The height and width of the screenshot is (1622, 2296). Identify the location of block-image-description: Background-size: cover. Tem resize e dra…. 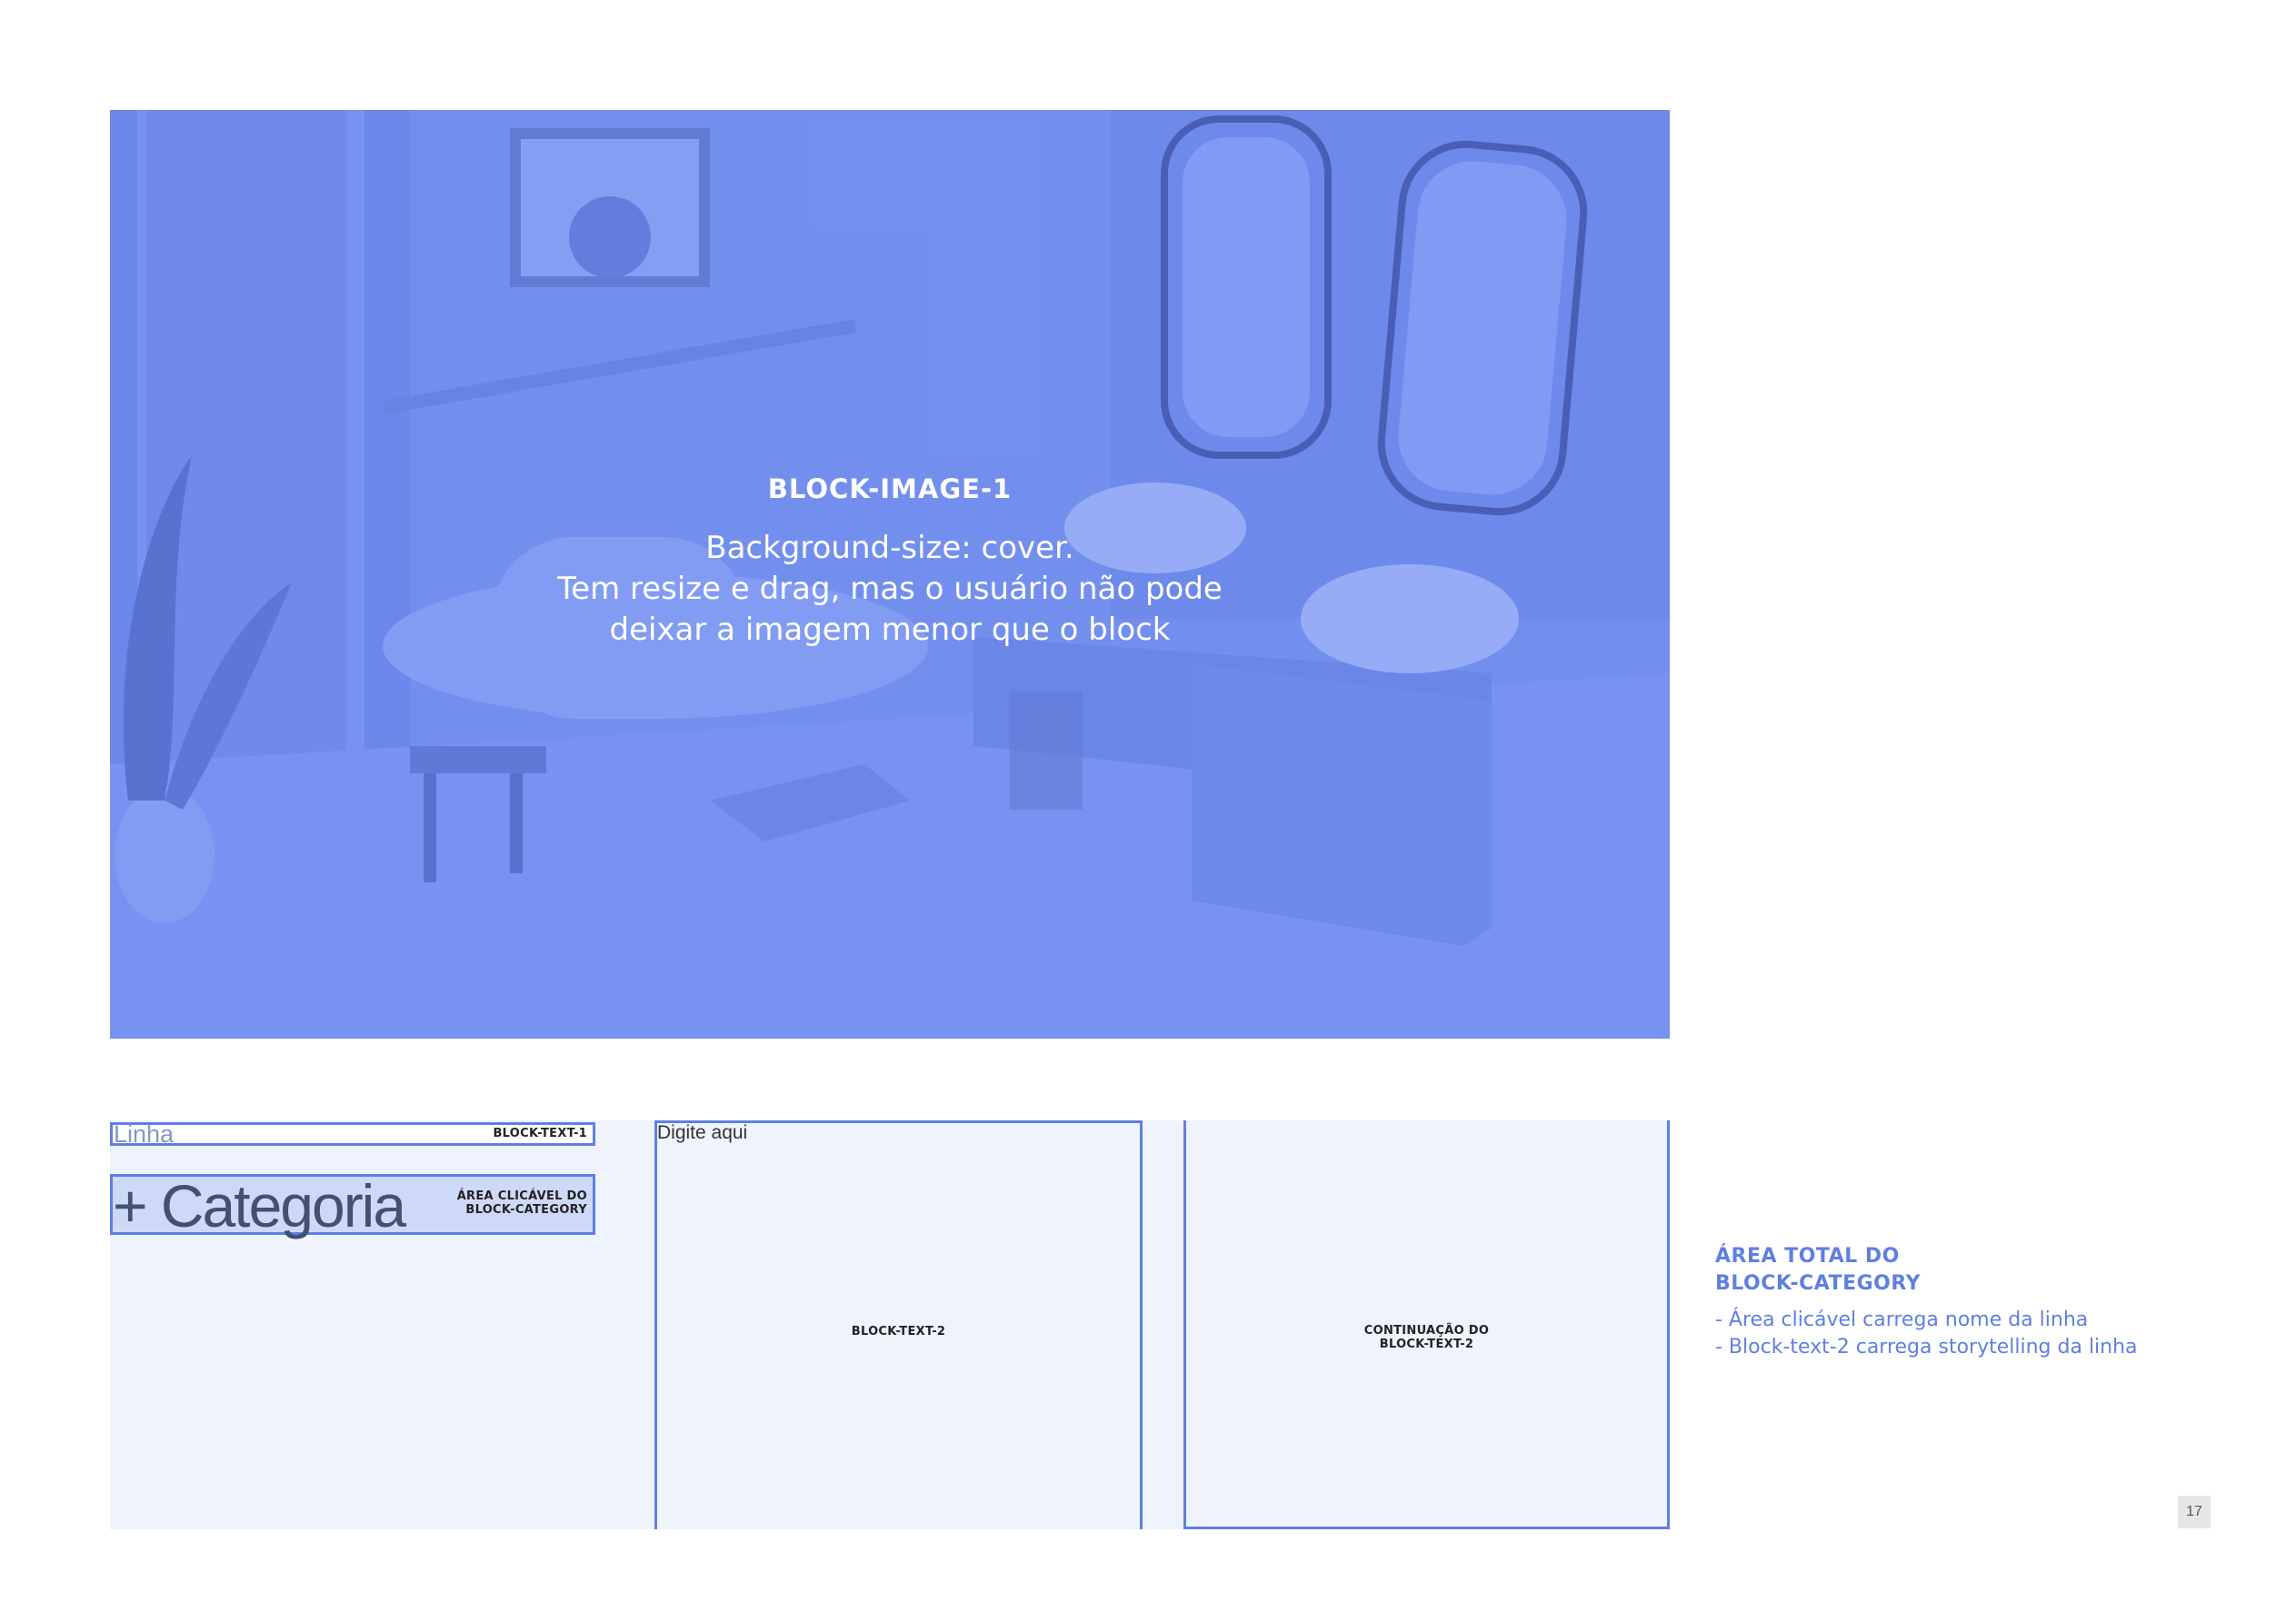
(890, 589).